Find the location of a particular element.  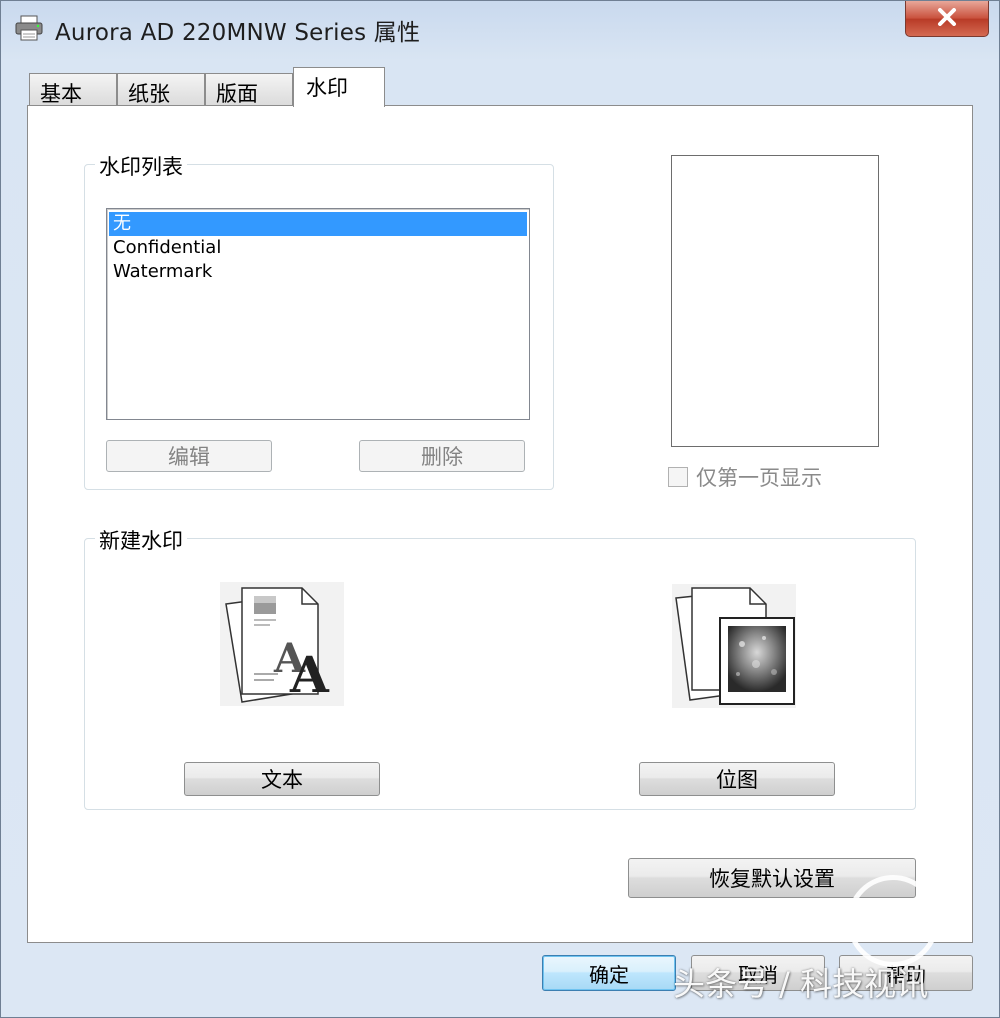

svg-text: A is located at coordinates (309, 674).